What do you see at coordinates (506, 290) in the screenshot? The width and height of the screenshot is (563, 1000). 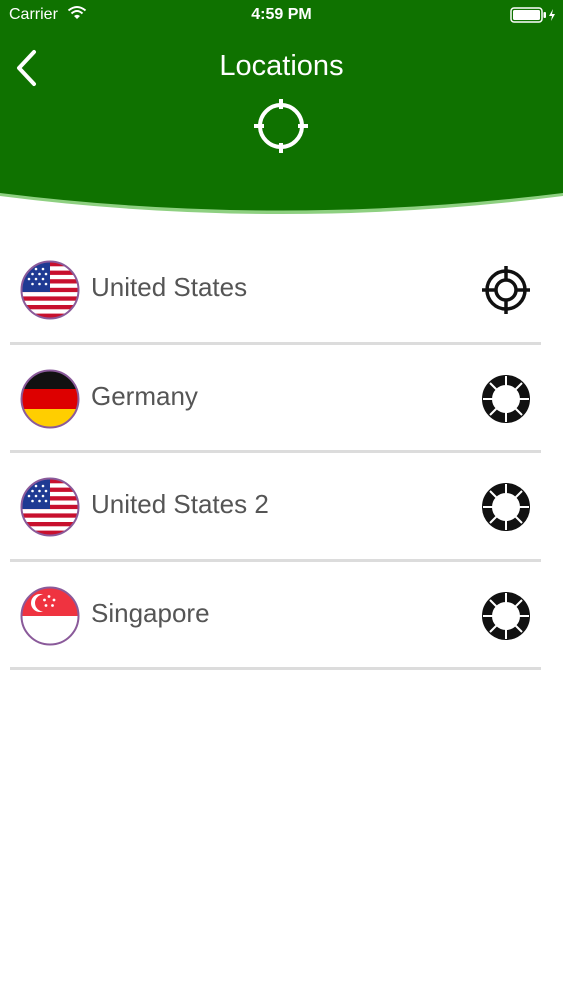 I see `selected-target-icon` at bounding box center [506, 290].